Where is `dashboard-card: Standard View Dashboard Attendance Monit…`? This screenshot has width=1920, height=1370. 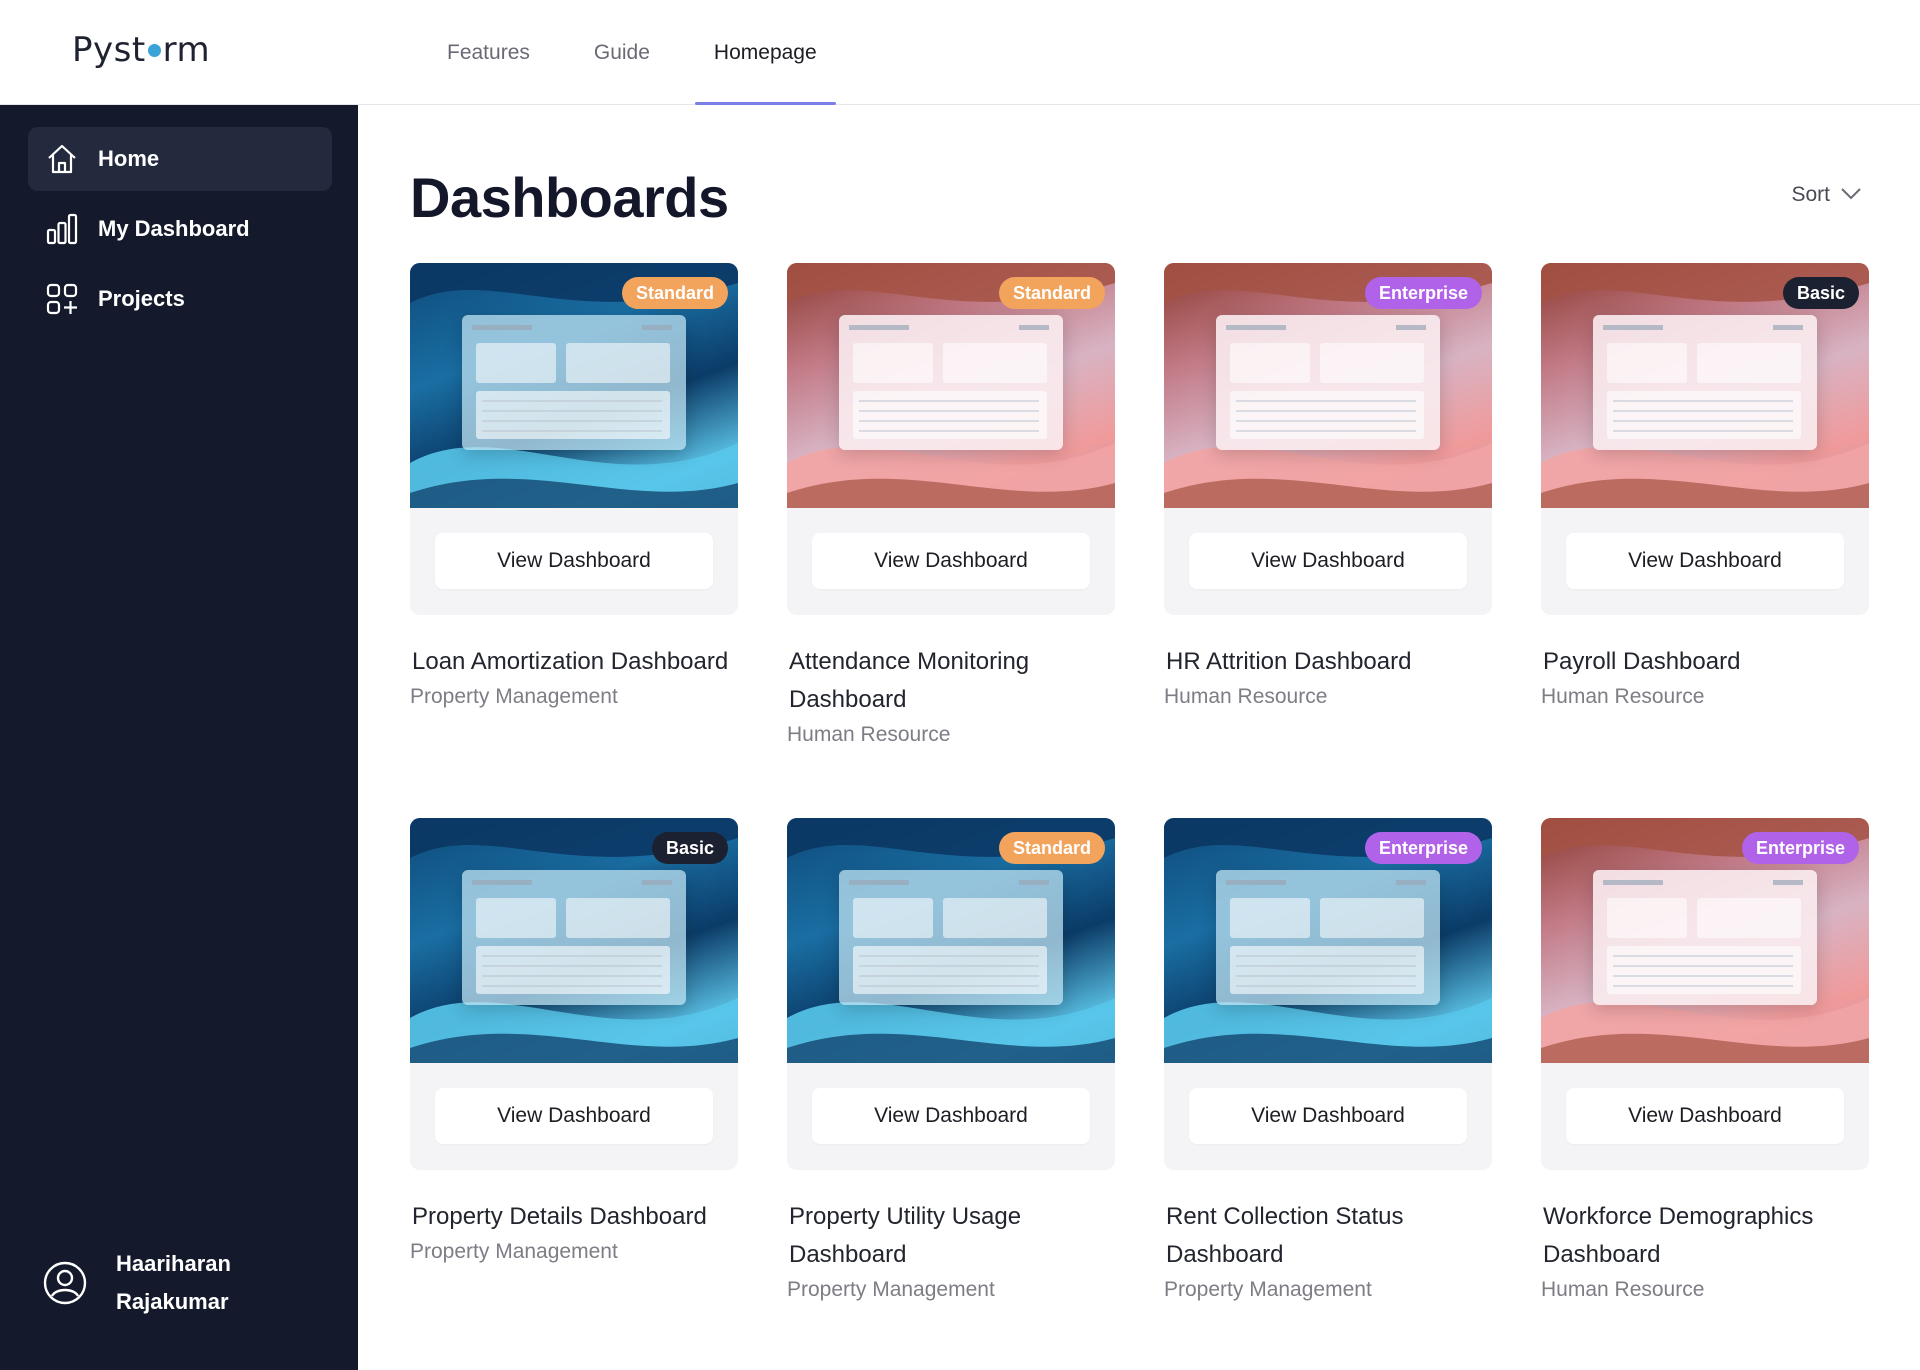
dashboard-card: Standard View Dashboard Attendance Monit… is located at coordinates (951, 505).